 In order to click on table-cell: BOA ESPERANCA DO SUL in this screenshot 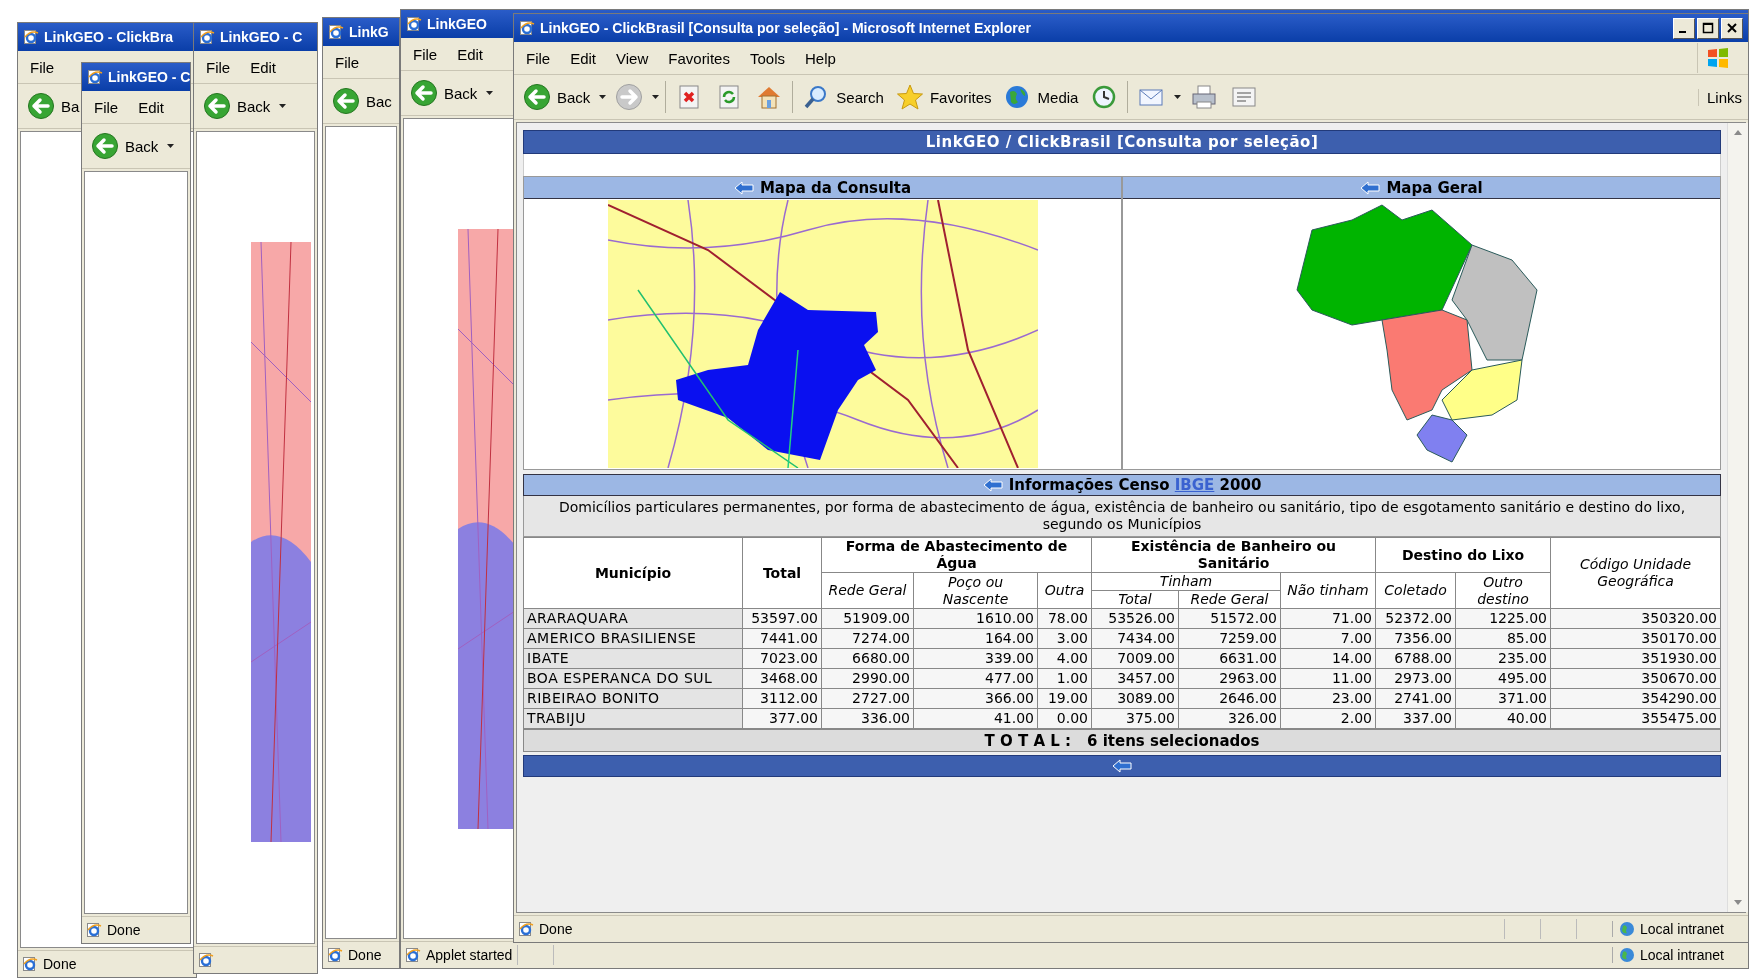, I will do `click(633, 678)`.